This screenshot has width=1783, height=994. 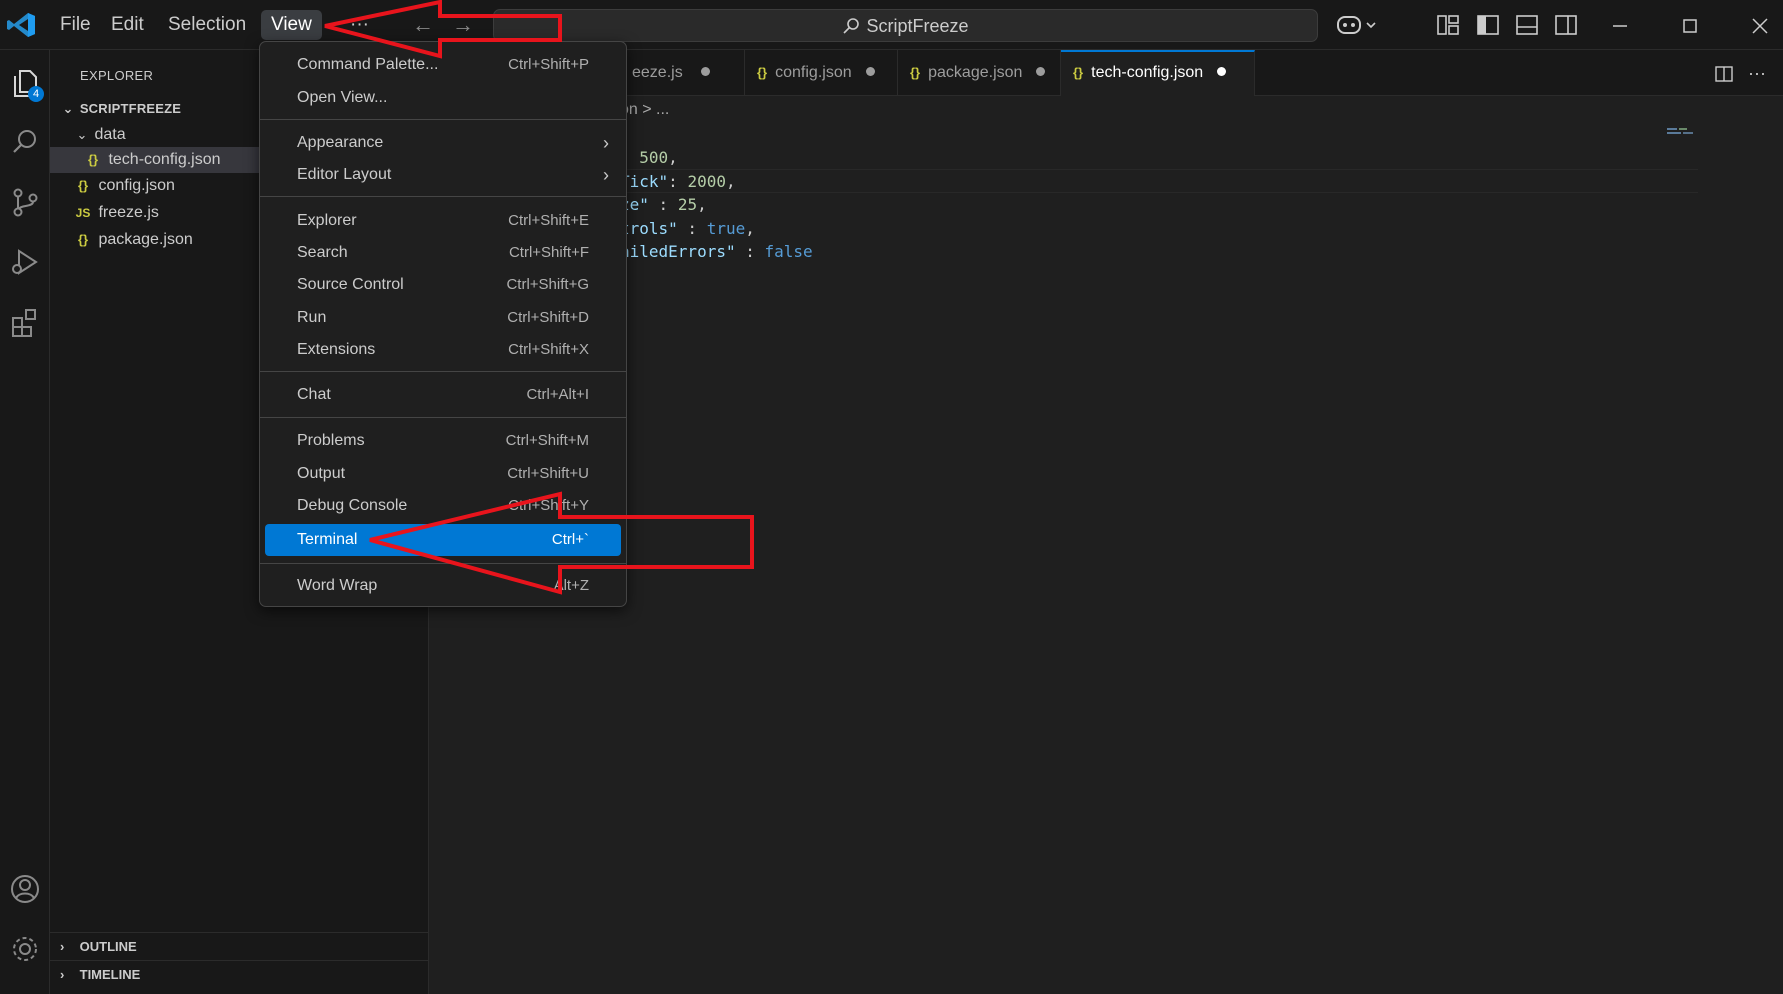 What do you see at coordinates (1690, 25) in the screenshot?
I see `maximize-icon` at bounding box center [1690, 25].